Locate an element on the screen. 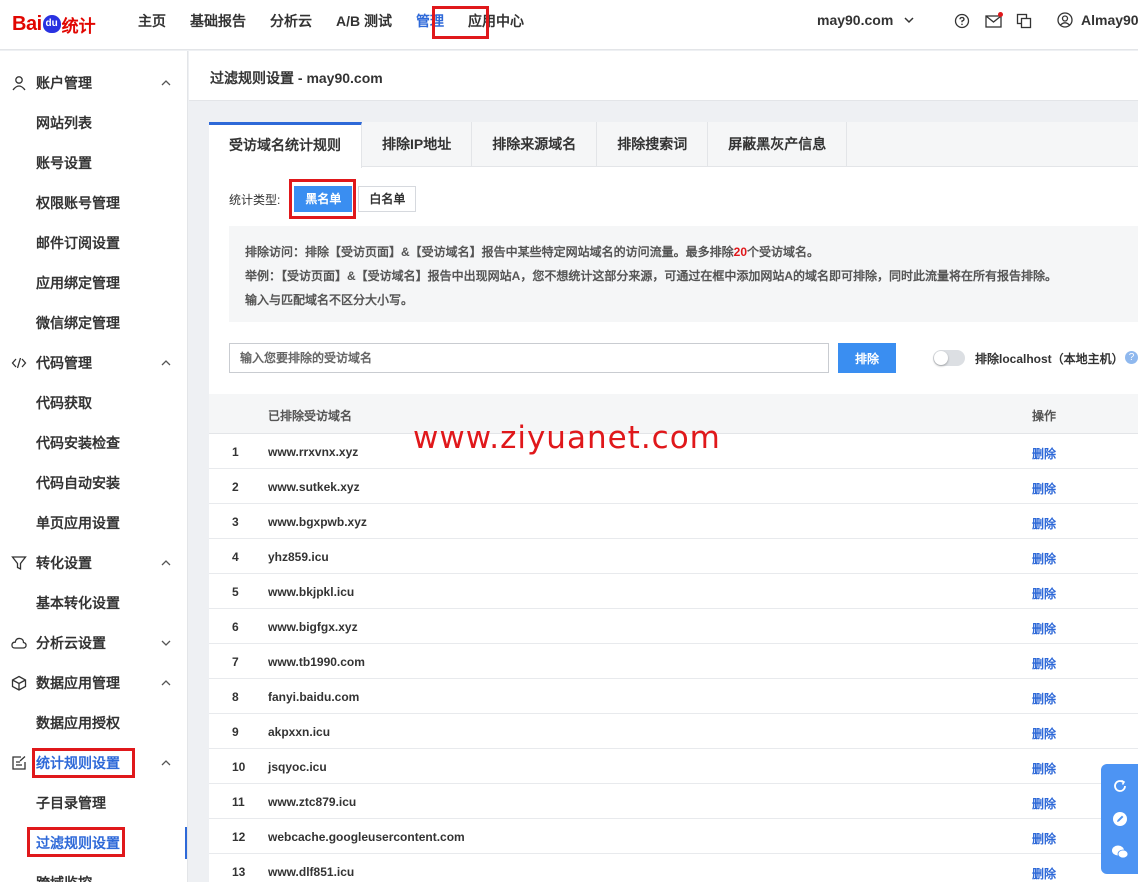 Image resolution: width=1138 pixels, height=882 pixels. blacklist-button: 黑名单 is located at coordinates (323, 199).